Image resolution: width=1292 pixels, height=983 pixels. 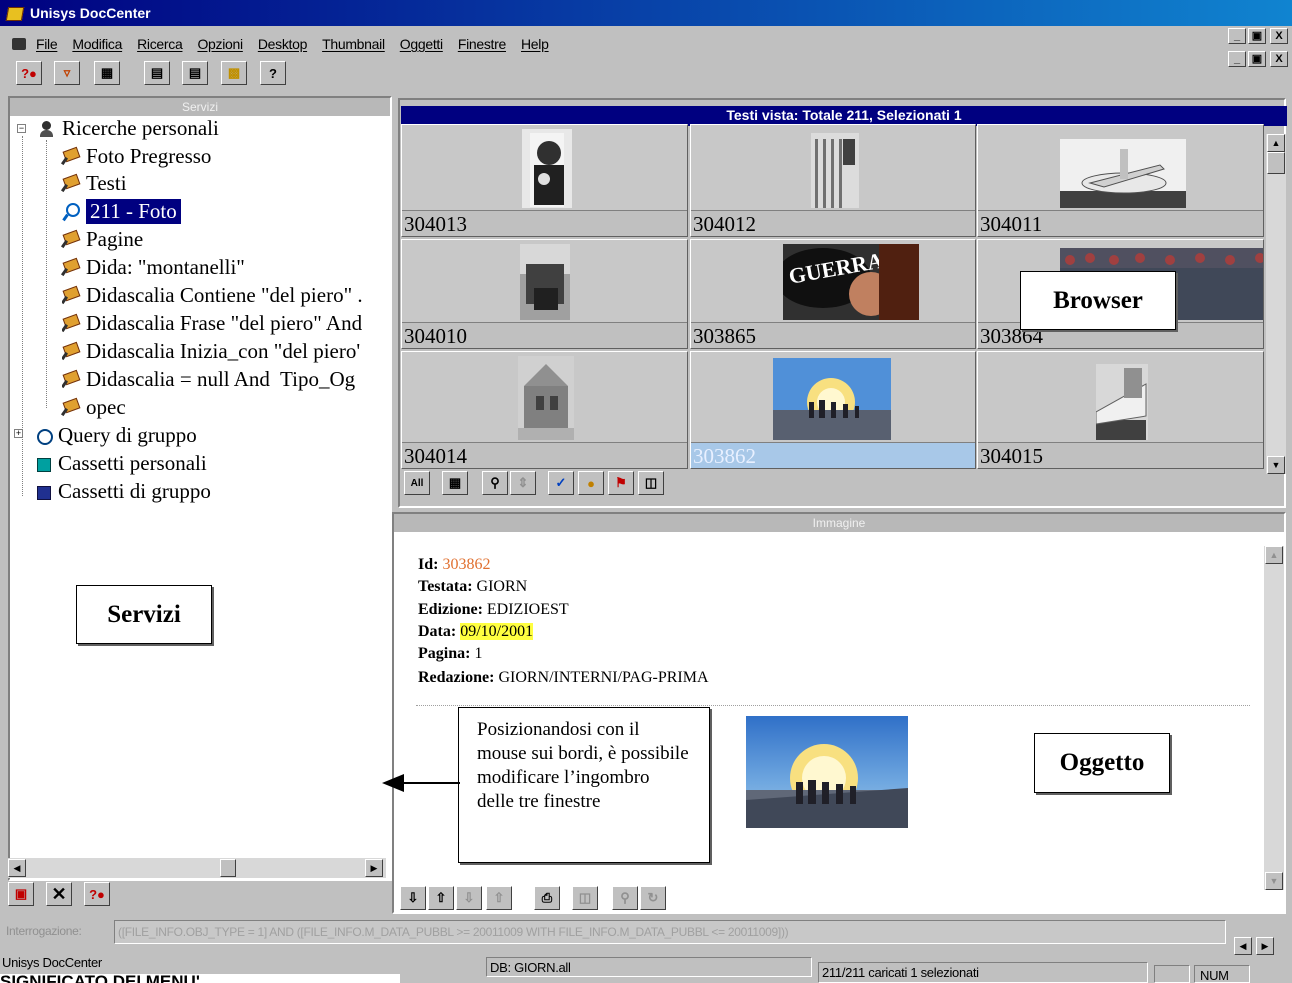 I want to click on thumbnail-cell: 304012, so click(x=833, y=180).